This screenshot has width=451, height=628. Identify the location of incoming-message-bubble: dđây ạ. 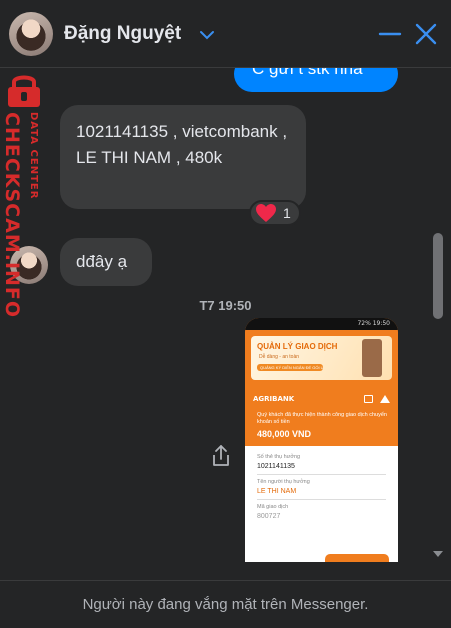
(106, 262).